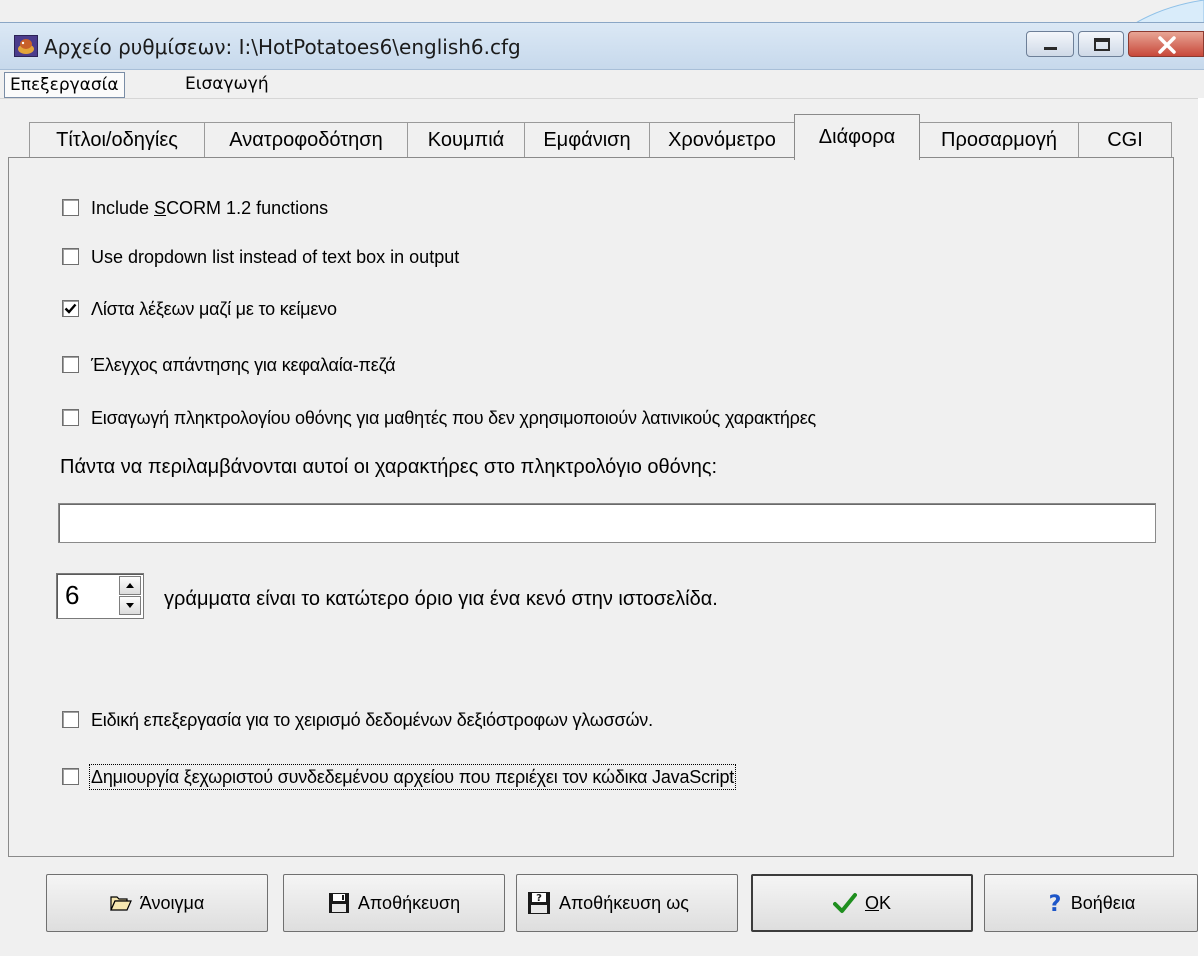 Image resolution: width=1204 pixels, height=956 pixels. I want to click on window-corner-decoration, so click(1169, 12).